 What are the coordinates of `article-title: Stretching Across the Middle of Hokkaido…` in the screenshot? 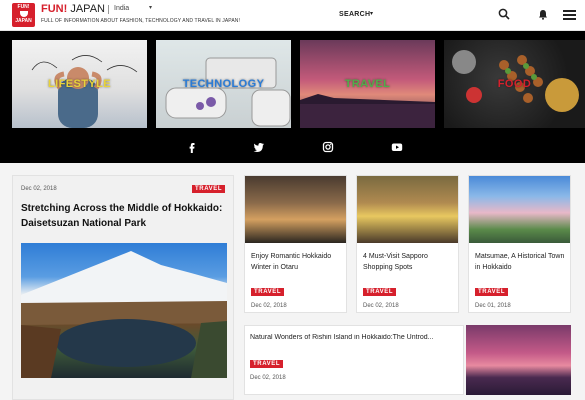 It's located at (124, 216).